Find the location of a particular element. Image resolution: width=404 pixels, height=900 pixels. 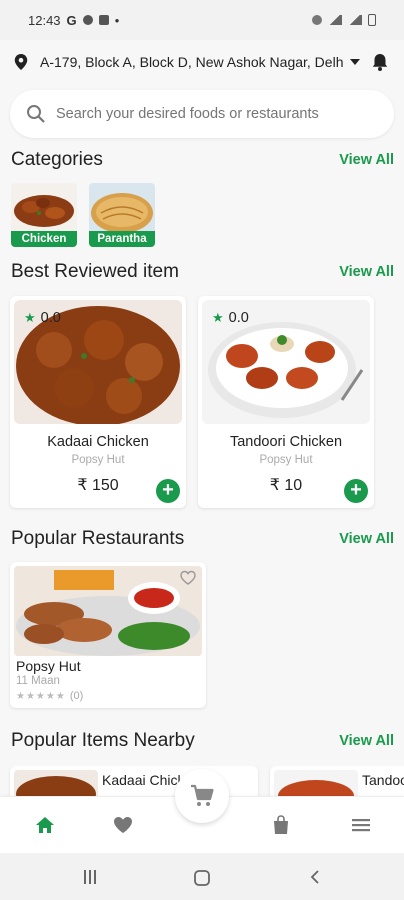

back-icon is located at coordinates (315, 877).